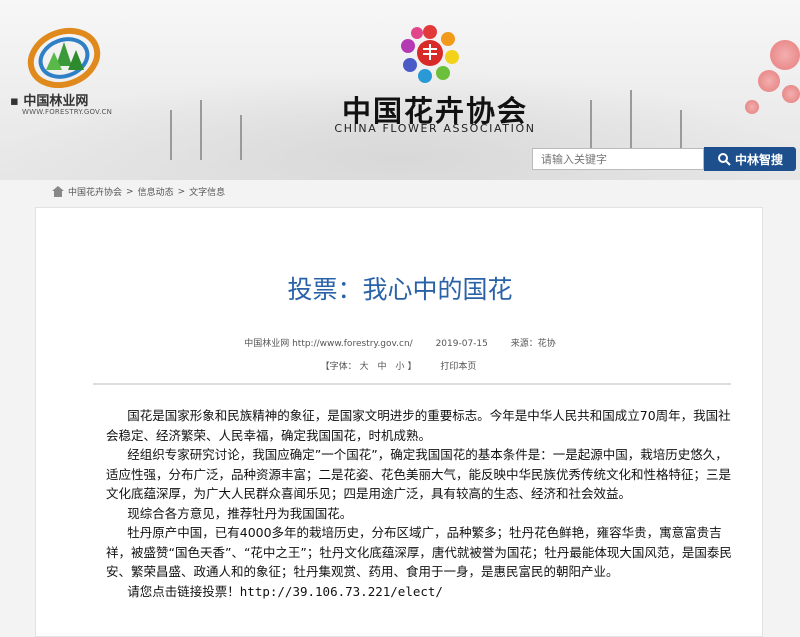 The height and width of the screenshot is (637, 800). What do you see at coordinates (758, 159) in the screenshot?
I see `search-button-label: 中林智搜` at bounding box center [758, 159].